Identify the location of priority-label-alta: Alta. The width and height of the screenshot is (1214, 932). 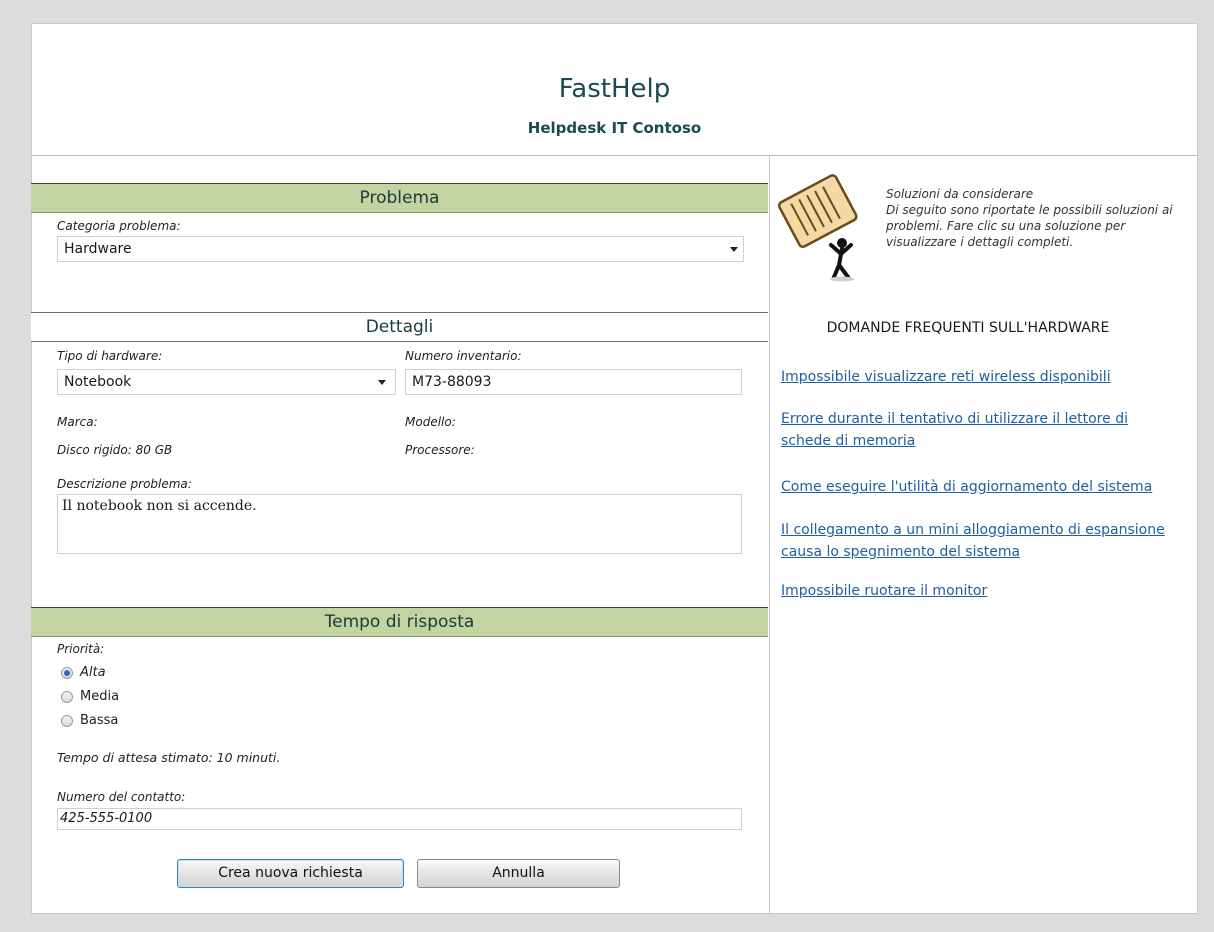
(93, 672).